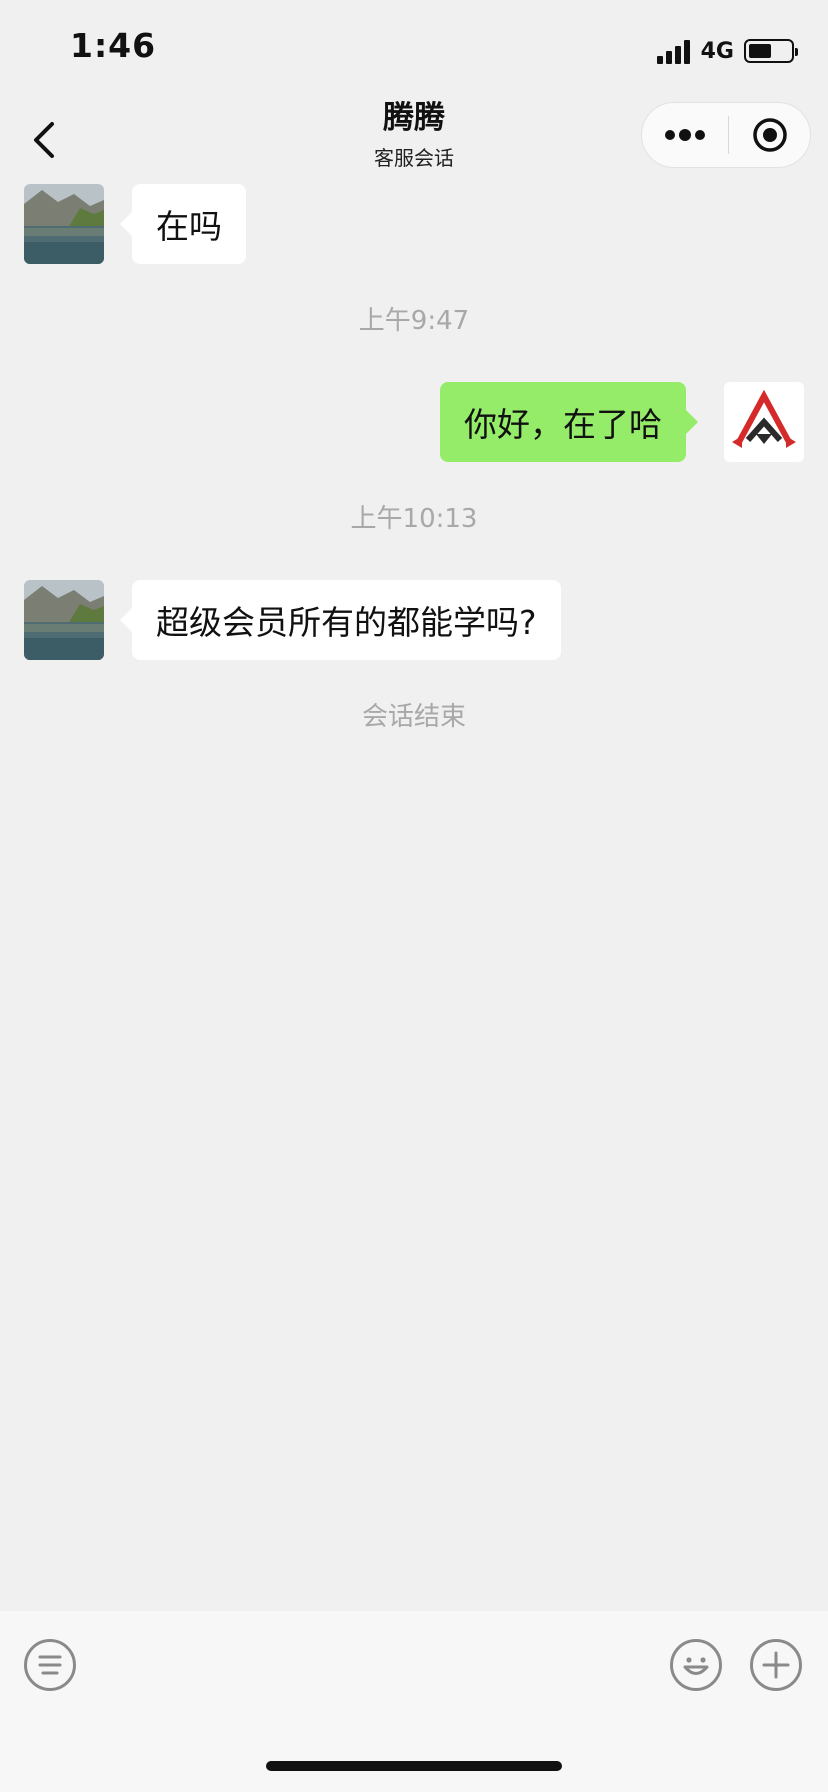  I want to click on message-timestamp: 上午10:13, so click(414, 519).